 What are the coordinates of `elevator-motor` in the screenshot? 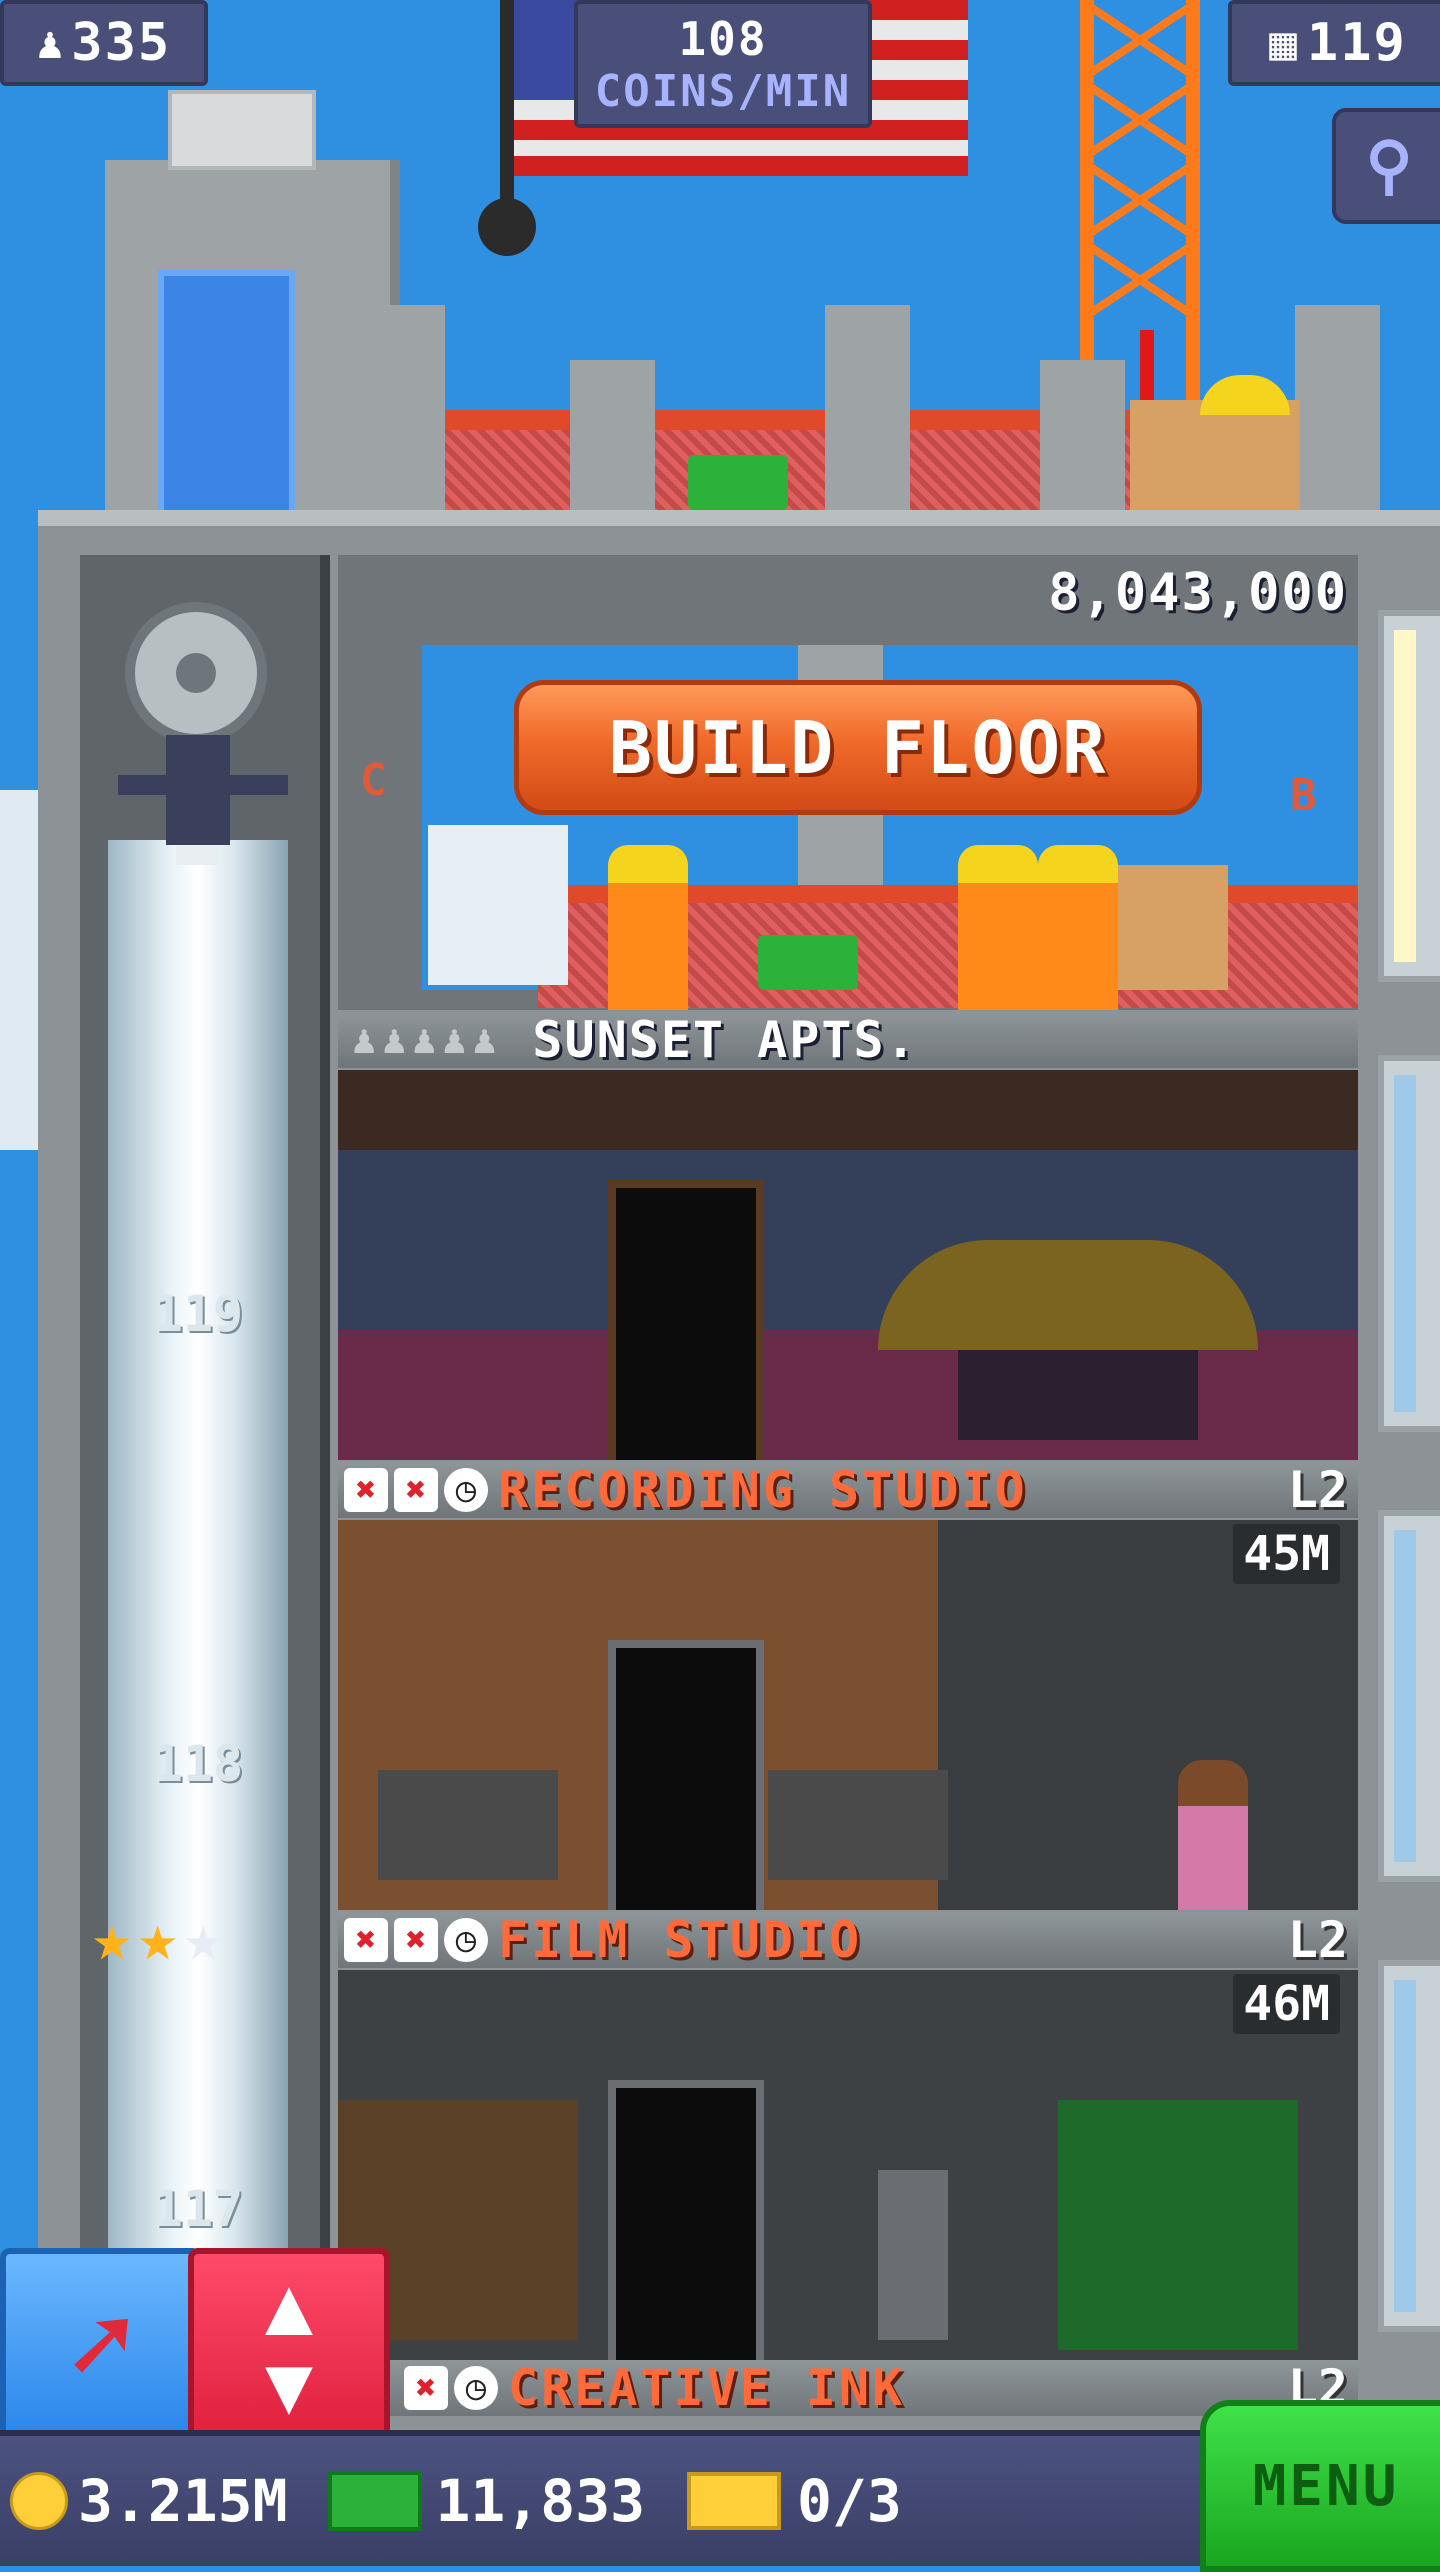 It's located at (203, 735).